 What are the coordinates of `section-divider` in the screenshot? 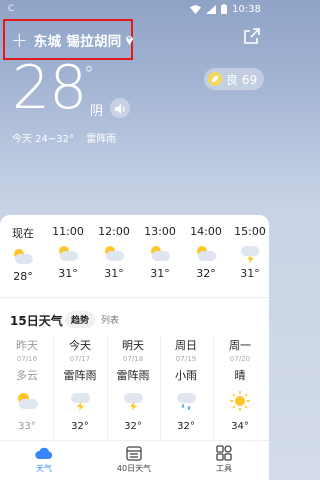 It's located at (134, 297).